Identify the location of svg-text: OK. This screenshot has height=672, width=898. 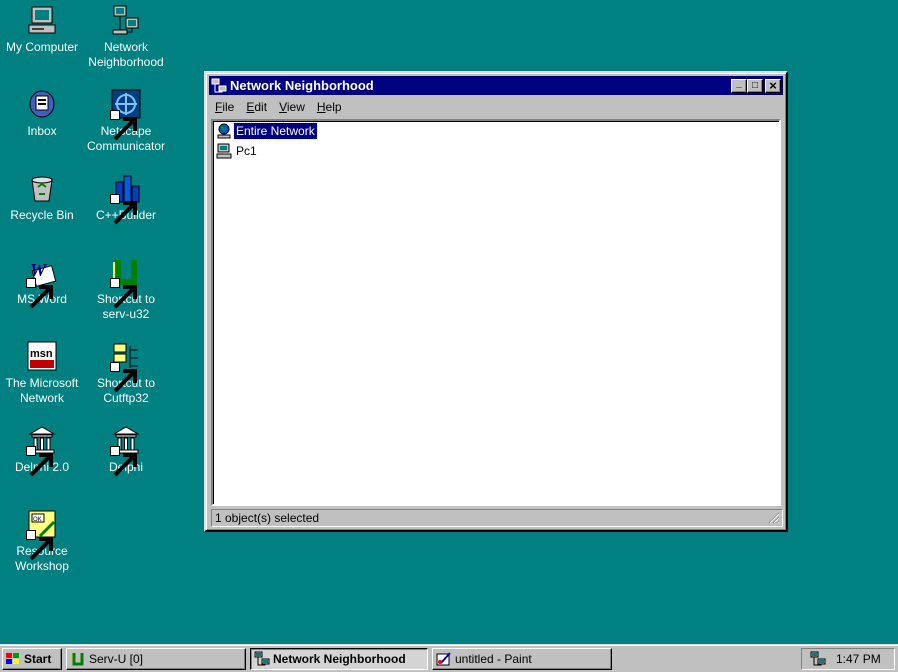
(37, 520).